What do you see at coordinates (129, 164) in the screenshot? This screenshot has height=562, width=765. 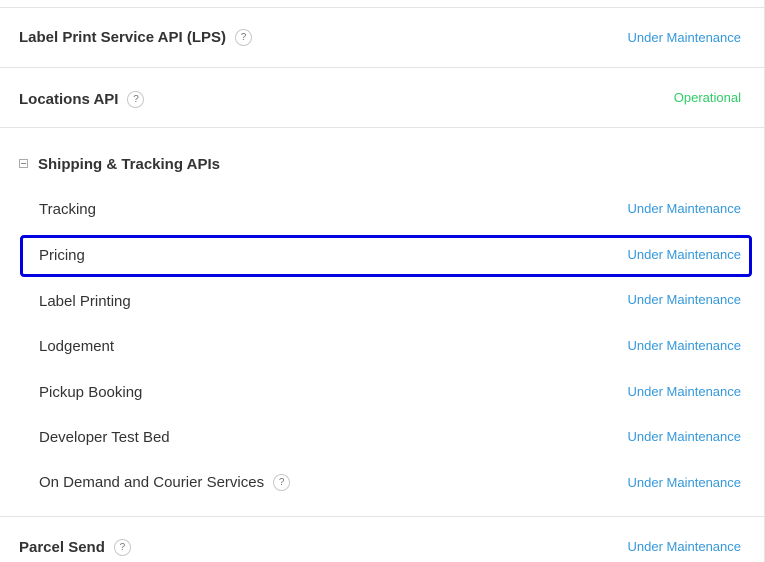 I see `group-name: Shipping & Tracking APIs` at bounding box center [129, 164].